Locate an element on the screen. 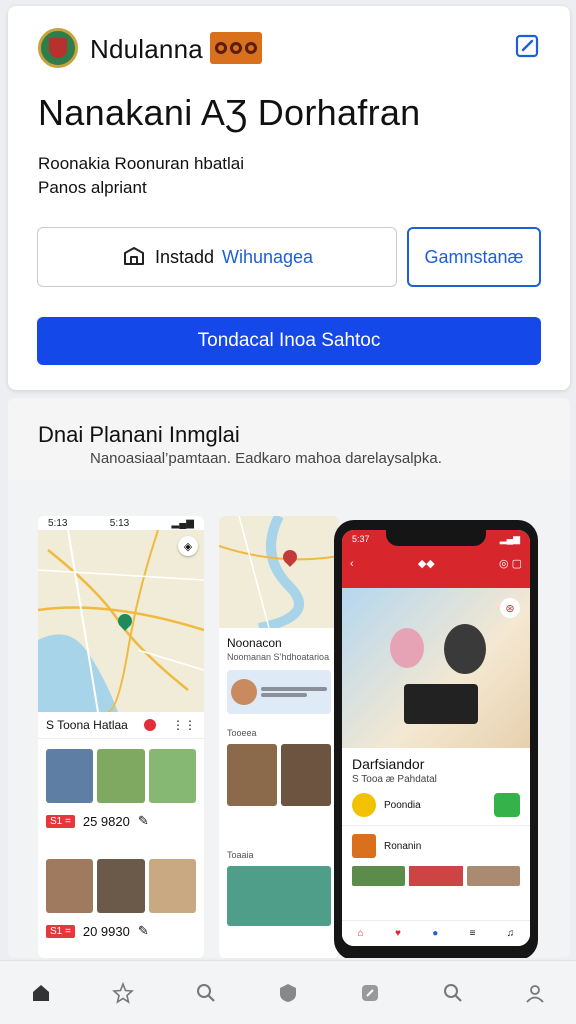 The width and height of the screenshot is (576, 1024). share-icon: ◎ ▢ is located at coordinates (510, 563).